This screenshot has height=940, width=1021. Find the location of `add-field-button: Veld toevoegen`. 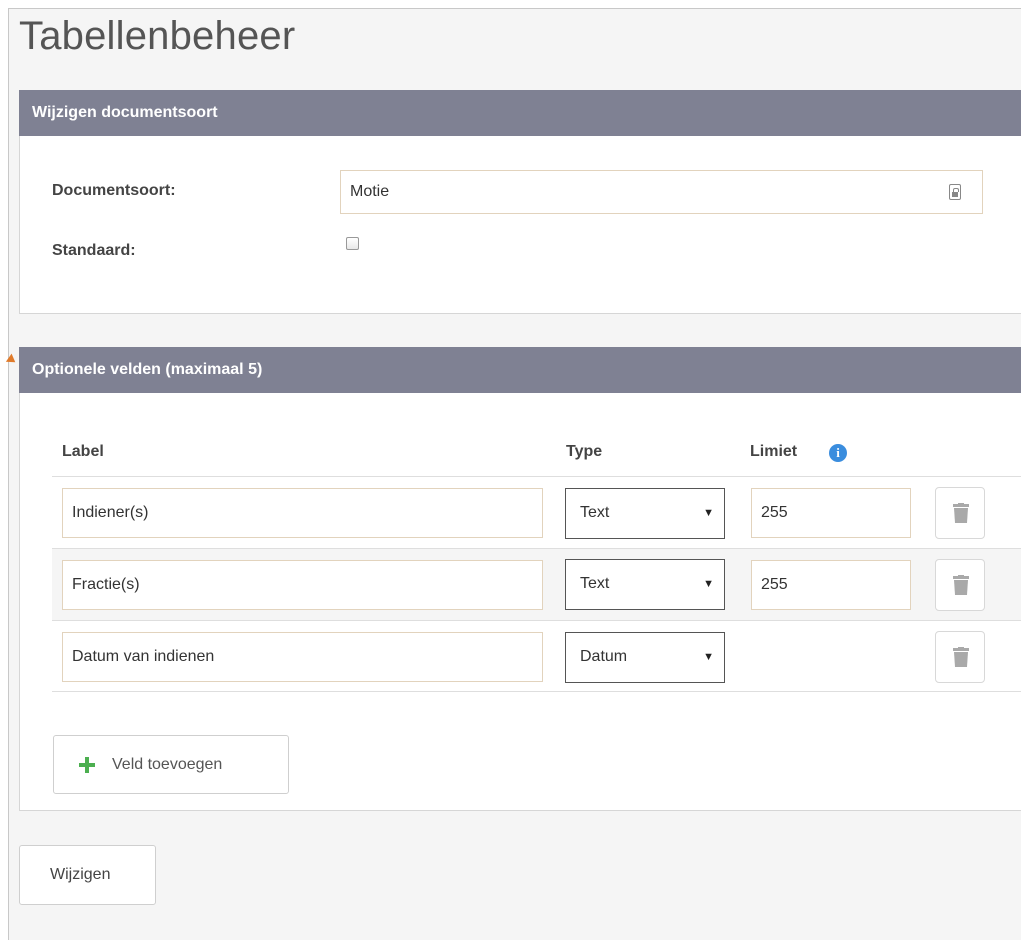

add-field-button: Veld toevoegen is located at coordinates (171, 764).